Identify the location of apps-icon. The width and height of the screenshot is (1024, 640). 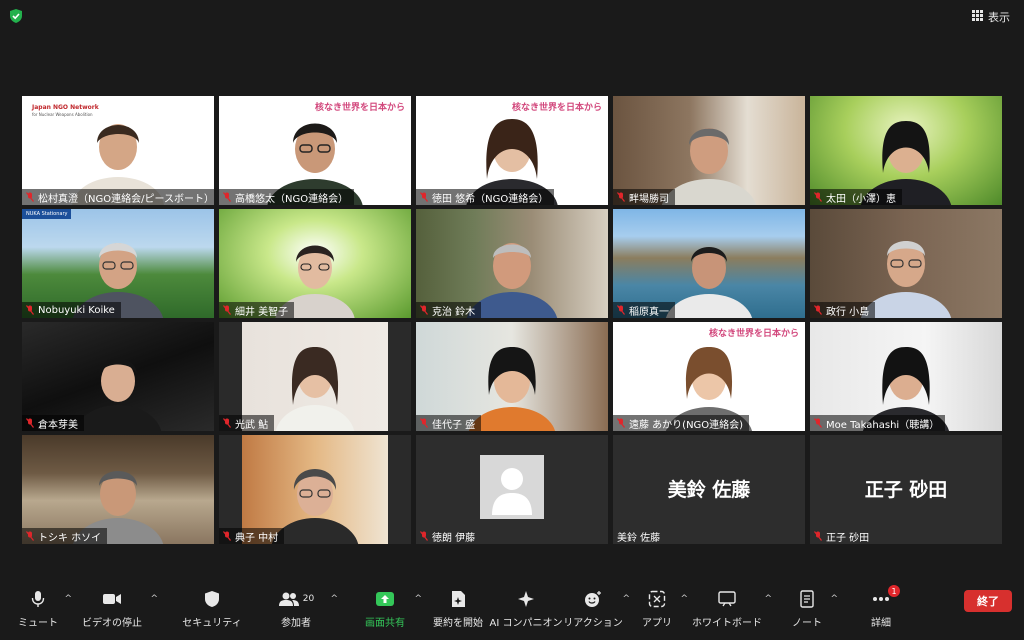
(657, 599).